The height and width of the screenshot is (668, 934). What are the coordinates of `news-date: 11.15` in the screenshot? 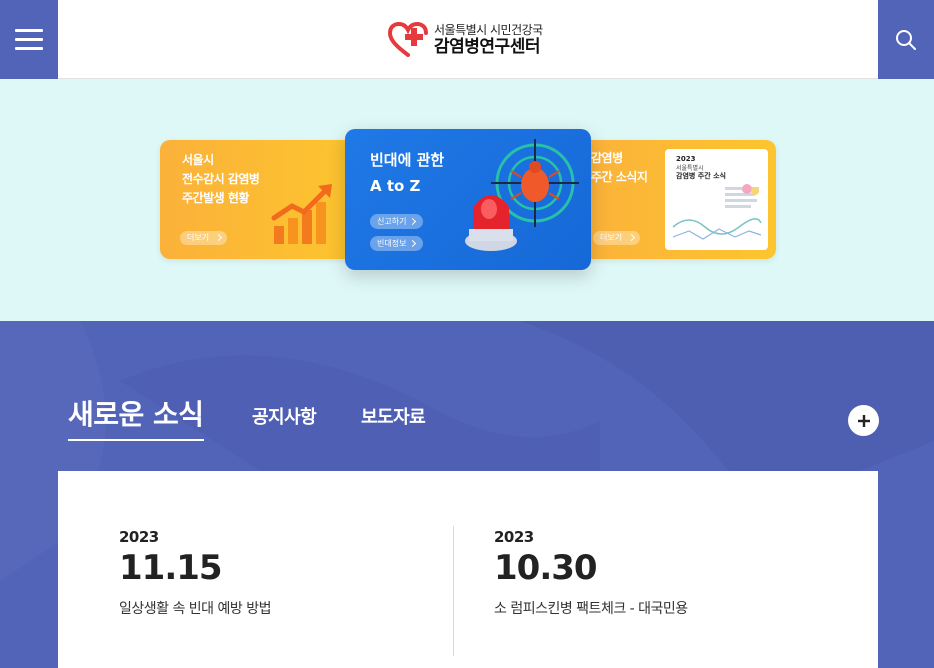 It's located at (171, 568).